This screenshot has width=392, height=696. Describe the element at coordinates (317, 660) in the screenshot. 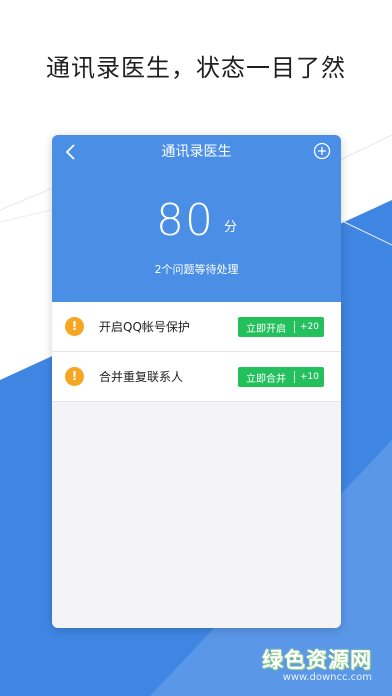

I see `watermark-title: 绿色资源网` at that location.